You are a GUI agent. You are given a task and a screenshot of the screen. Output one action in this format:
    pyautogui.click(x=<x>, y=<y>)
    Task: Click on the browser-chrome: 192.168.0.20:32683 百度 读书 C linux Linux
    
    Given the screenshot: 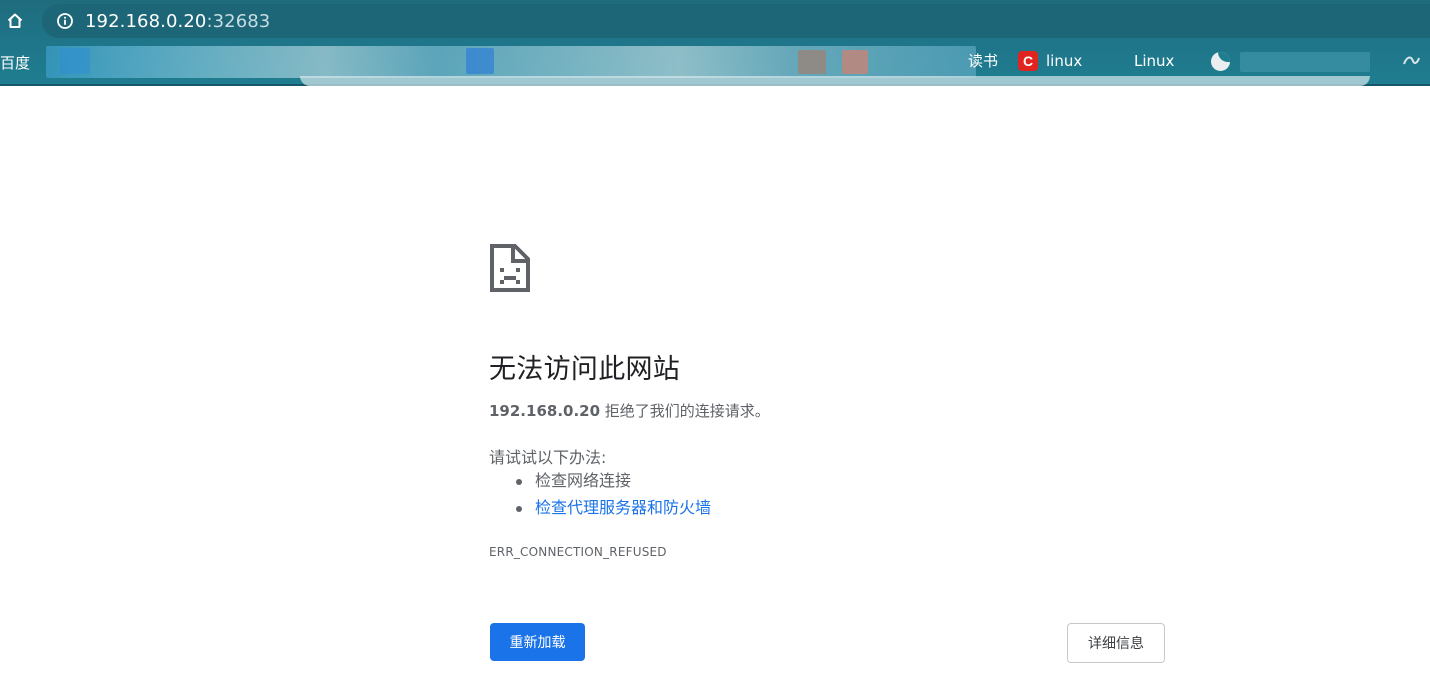 What is the action you would take?
    pyautogui.click(x=715, y=43)
    